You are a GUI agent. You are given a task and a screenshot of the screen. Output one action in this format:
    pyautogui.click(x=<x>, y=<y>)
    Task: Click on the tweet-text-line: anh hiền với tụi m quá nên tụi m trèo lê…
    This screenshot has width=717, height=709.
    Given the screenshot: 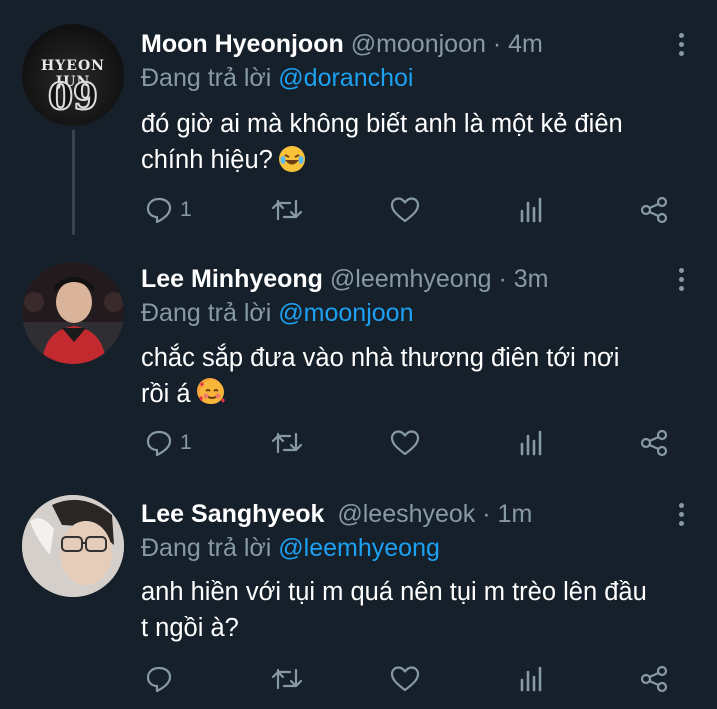 What is the action you would take?
    pyautogui.click(x=394, y=592)
    